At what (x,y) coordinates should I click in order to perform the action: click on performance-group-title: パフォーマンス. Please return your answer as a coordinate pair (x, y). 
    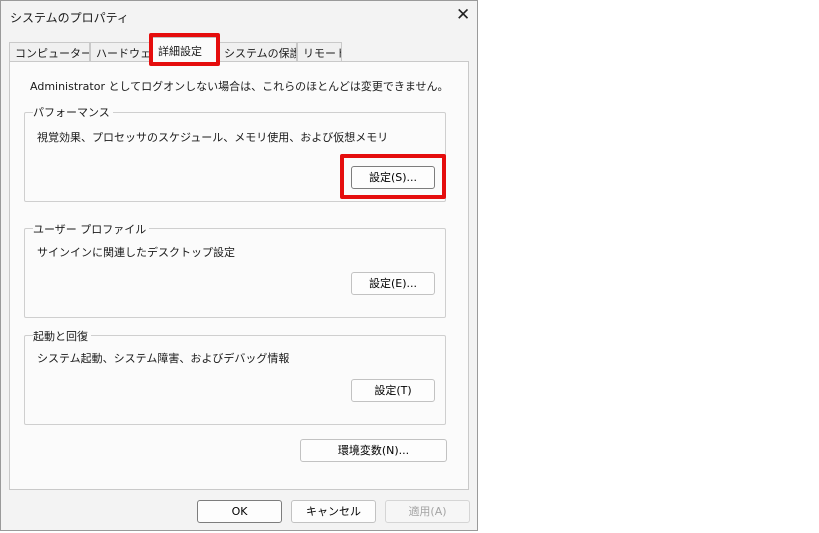
    Looking at the image, I should click on (73, 112).